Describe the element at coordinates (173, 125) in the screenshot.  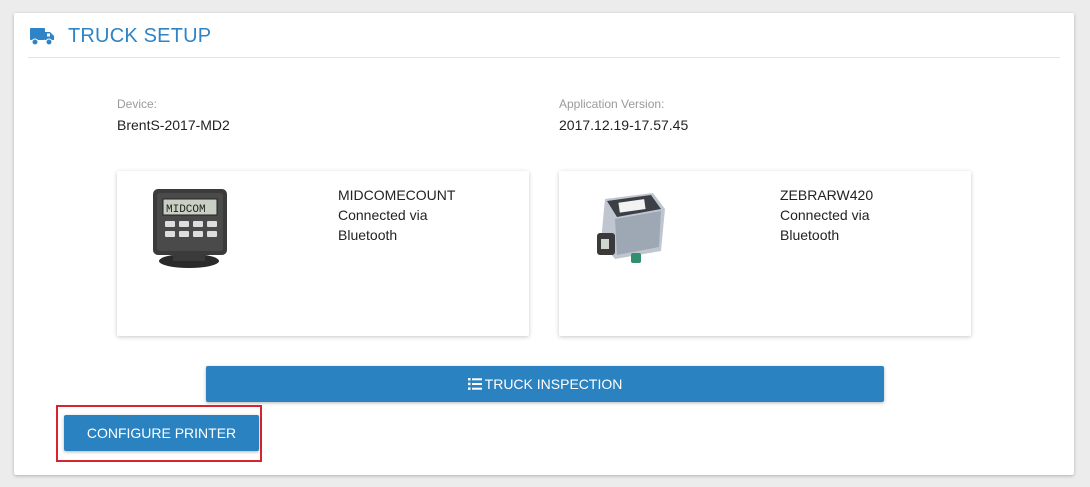
I see `device-value: BrentS-2017-MD2` at that location.